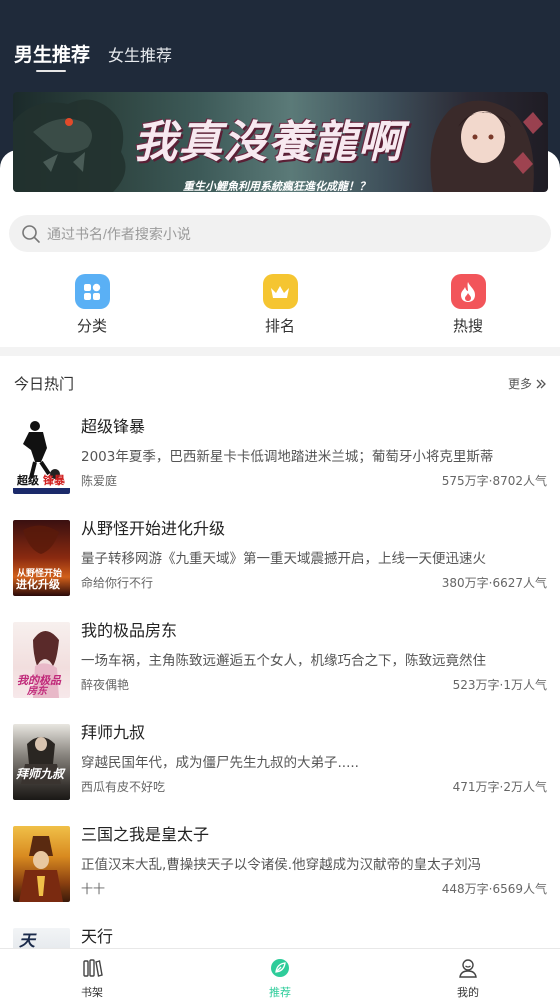  I want to click on svg-text: 超级, so click(28, 480).